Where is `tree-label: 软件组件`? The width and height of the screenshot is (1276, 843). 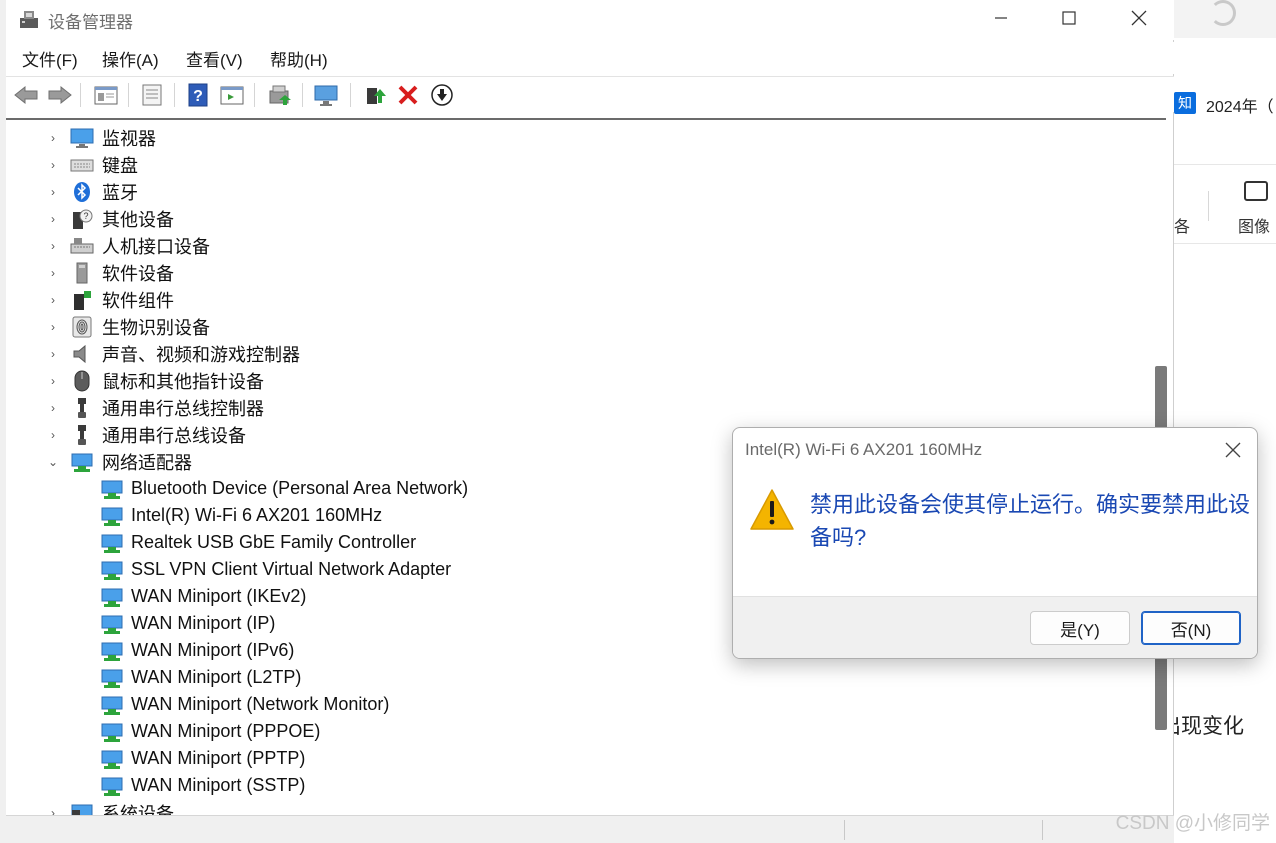 tree-label: 软件组件 is located at coordinates (138, 300).